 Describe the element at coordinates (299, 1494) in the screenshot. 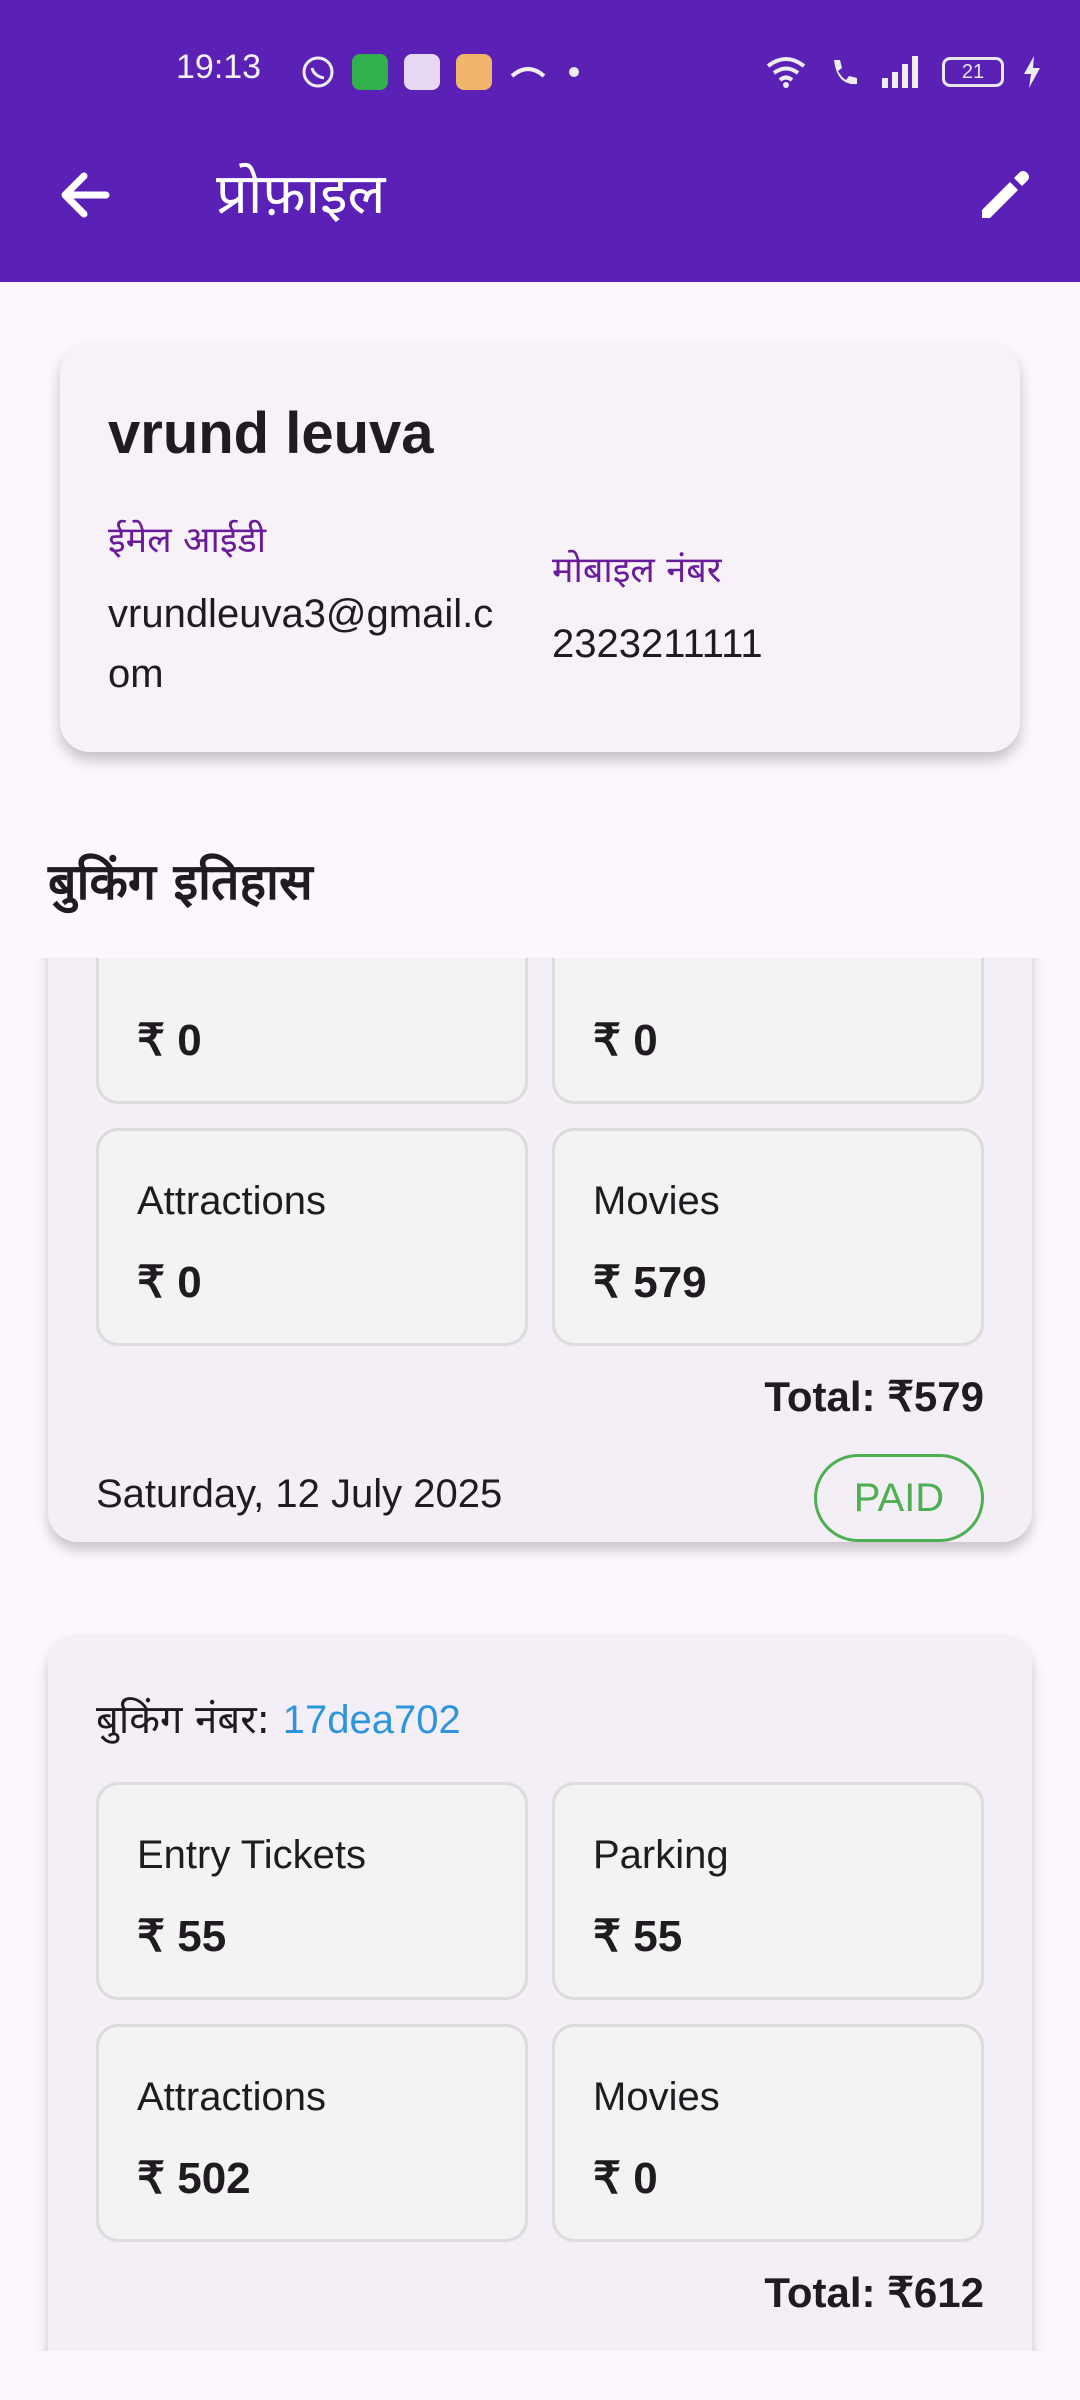

I see `booking-date: Saturday, 12 July 2025` at that location.